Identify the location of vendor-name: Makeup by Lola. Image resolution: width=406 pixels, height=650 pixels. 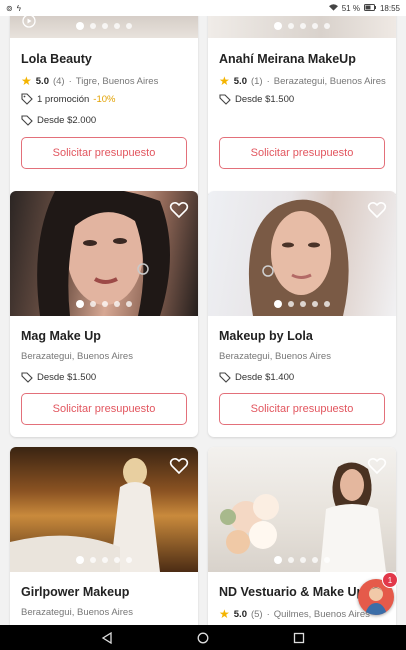
(266, 336).